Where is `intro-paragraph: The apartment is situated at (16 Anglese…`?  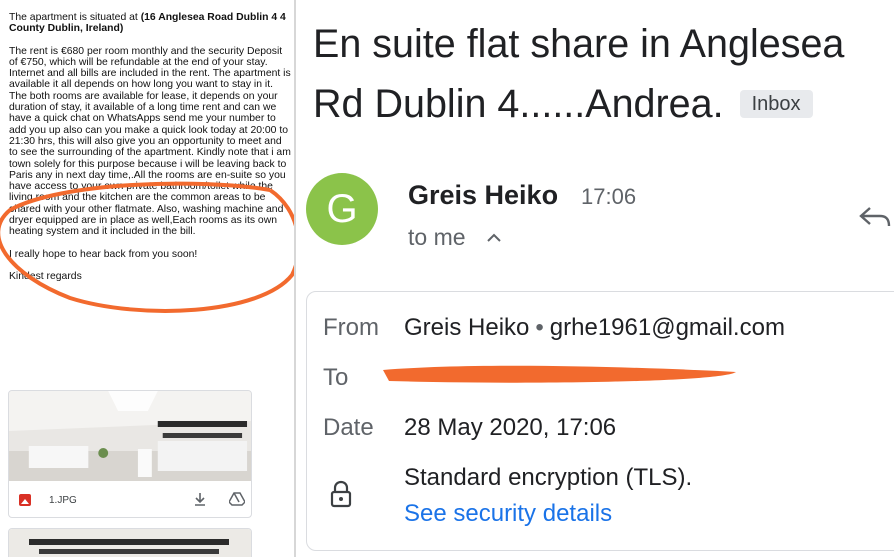 intro-paragraph: The apartment is situated at (16 Anglese… is located at coordinates (150, 23).